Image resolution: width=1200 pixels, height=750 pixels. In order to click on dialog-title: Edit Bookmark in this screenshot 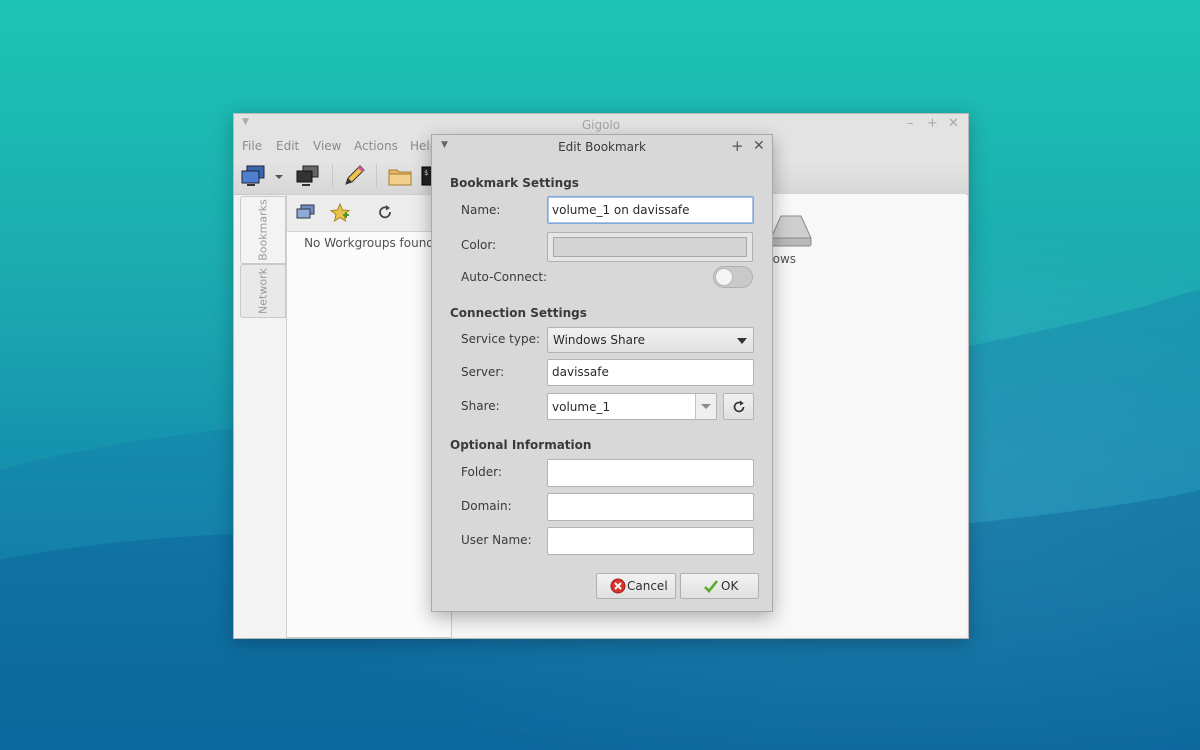, I will do `click(602, 147)`.